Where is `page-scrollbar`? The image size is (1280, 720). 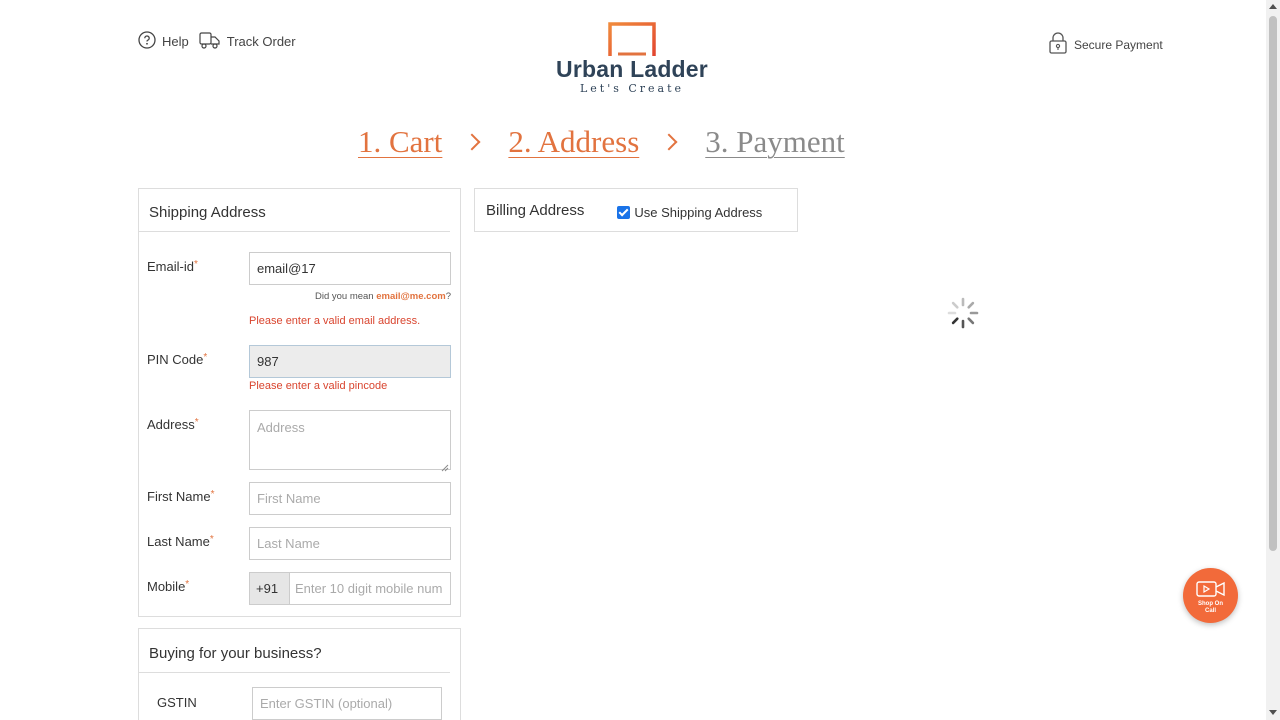
page-scrollbar is located at coordinates (1273, 360).